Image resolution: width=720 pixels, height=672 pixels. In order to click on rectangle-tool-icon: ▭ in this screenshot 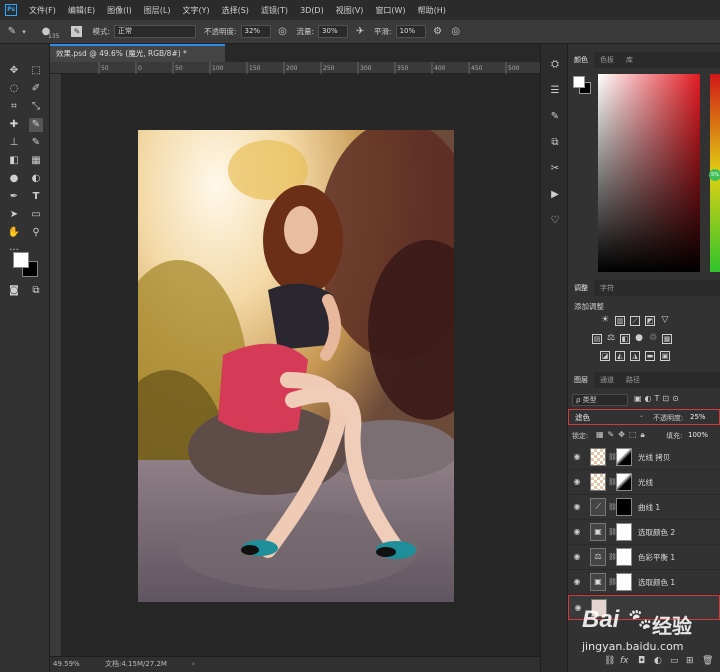, I will do `click(36, 215)`.